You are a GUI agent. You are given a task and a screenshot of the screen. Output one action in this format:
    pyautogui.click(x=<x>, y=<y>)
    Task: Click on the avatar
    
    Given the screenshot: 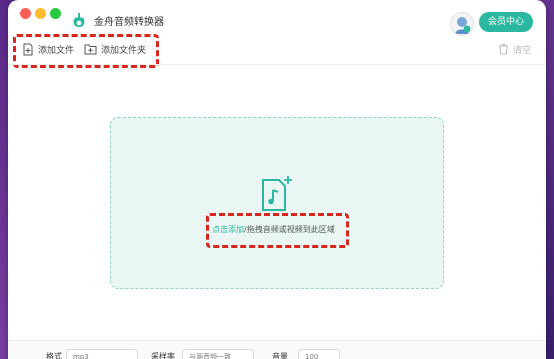 What is the action you would take?
    pyautogui.click(x=462, y=24)
    